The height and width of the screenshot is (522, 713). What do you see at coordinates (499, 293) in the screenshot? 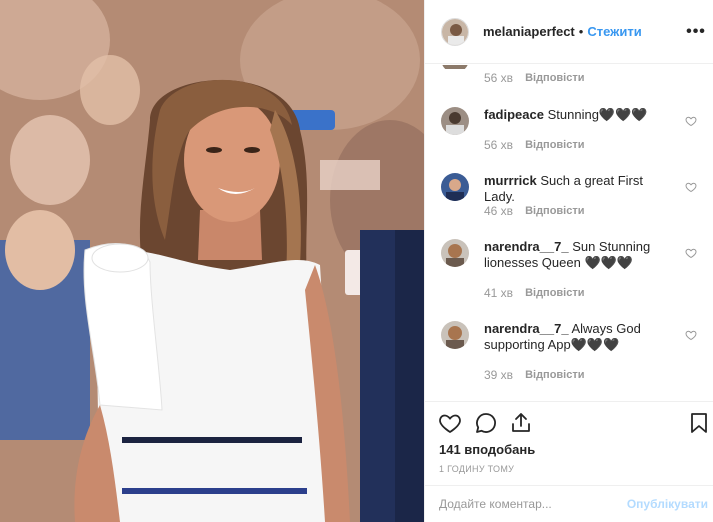
I see `comment-time: 41 хв` at bounding box center [499, 293].